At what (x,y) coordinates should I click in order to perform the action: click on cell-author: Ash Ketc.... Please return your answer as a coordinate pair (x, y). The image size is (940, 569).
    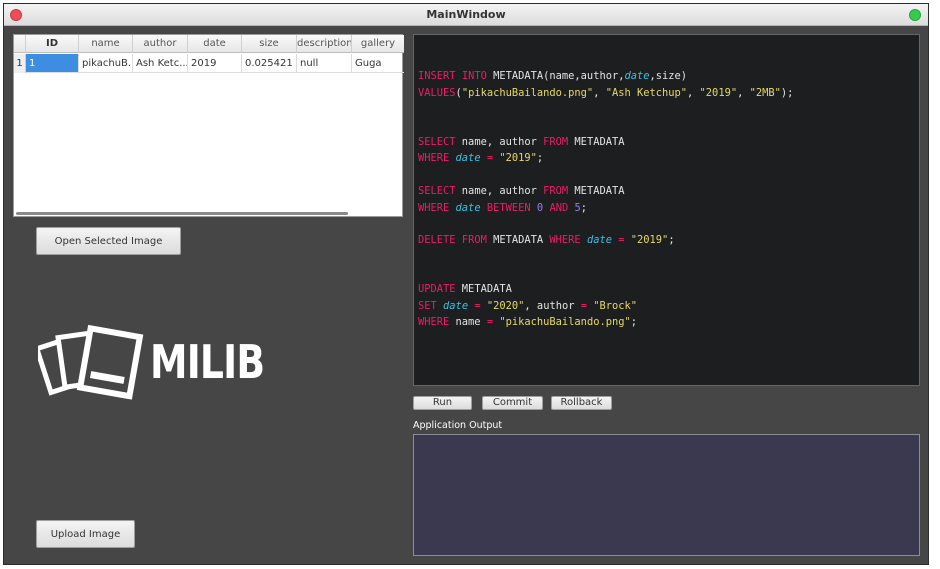
    Looking at the image, I should click on (160, 63).